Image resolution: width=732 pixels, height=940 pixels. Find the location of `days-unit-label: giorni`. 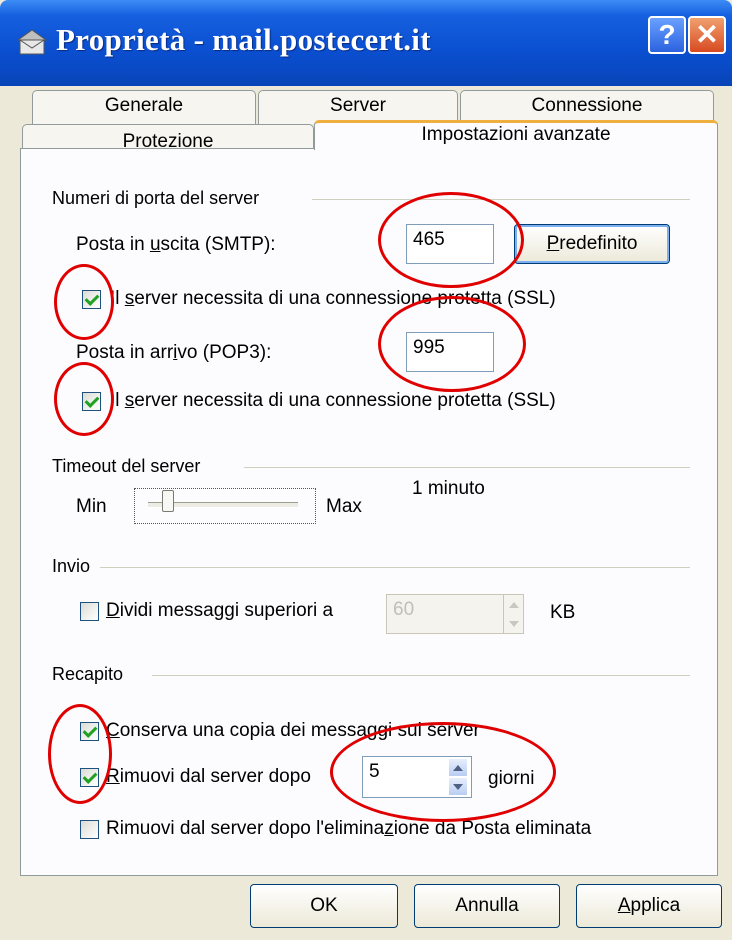

days-unit-label: giorni is located at coordinates (511, 778).